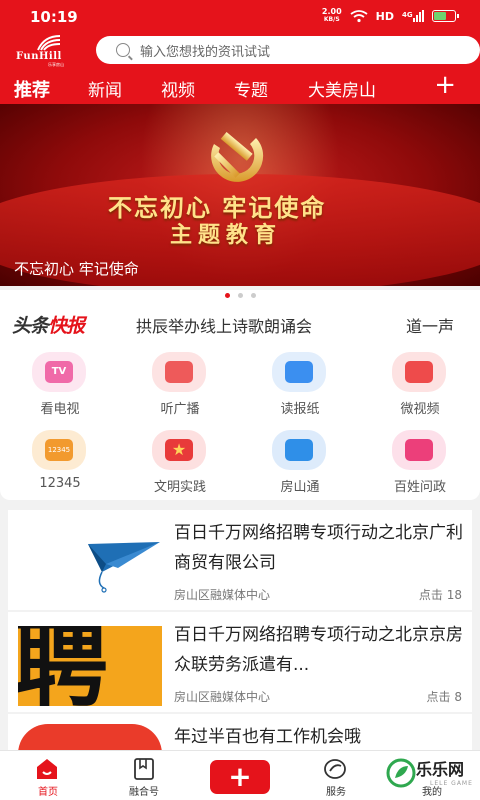 Image resolution: width=480 pixels, height=800 pixels. I want to click on headline-ticker: 头条快报 拱辰举办线上诗歌朗诵会 道一声, so click(240, 322).